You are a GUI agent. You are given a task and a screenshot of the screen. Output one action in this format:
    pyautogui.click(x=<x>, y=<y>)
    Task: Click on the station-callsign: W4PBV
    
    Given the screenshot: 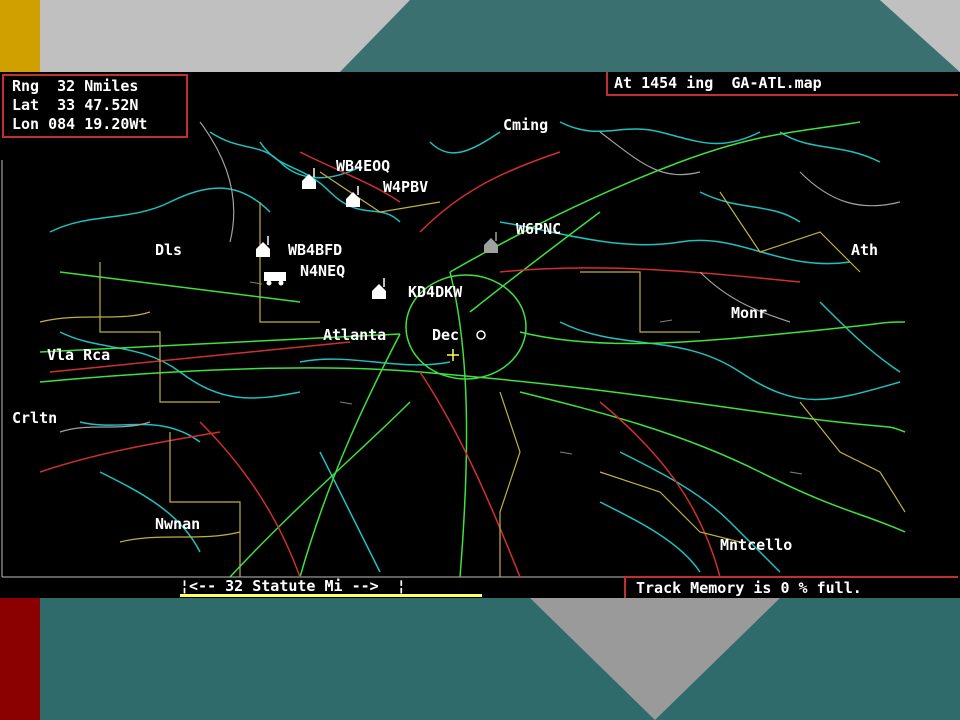 What is the action you would take?
    pyautogui.click(x=405, y=187)
    